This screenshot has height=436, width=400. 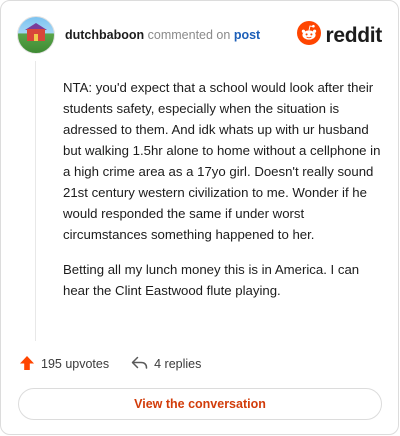 I want to click on upvote-button: 195 upvotes, so click(x=64, y=364).